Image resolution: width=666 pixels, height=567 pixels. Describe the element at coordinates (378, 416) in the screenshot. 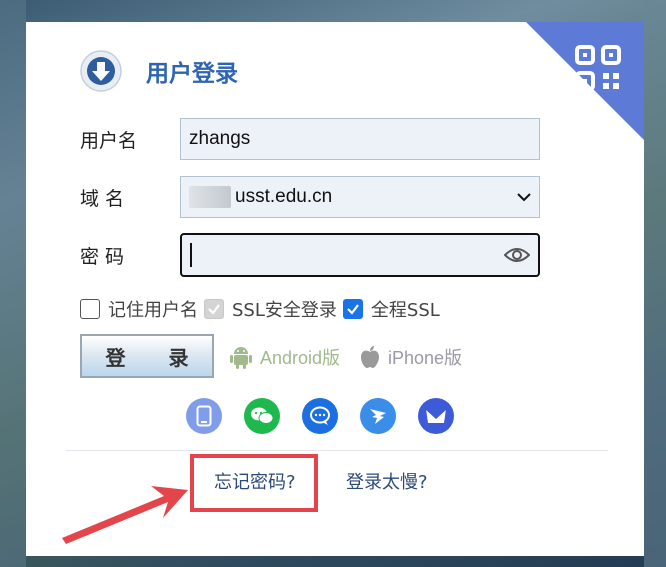

I see `dingtalk-icon` at that location.